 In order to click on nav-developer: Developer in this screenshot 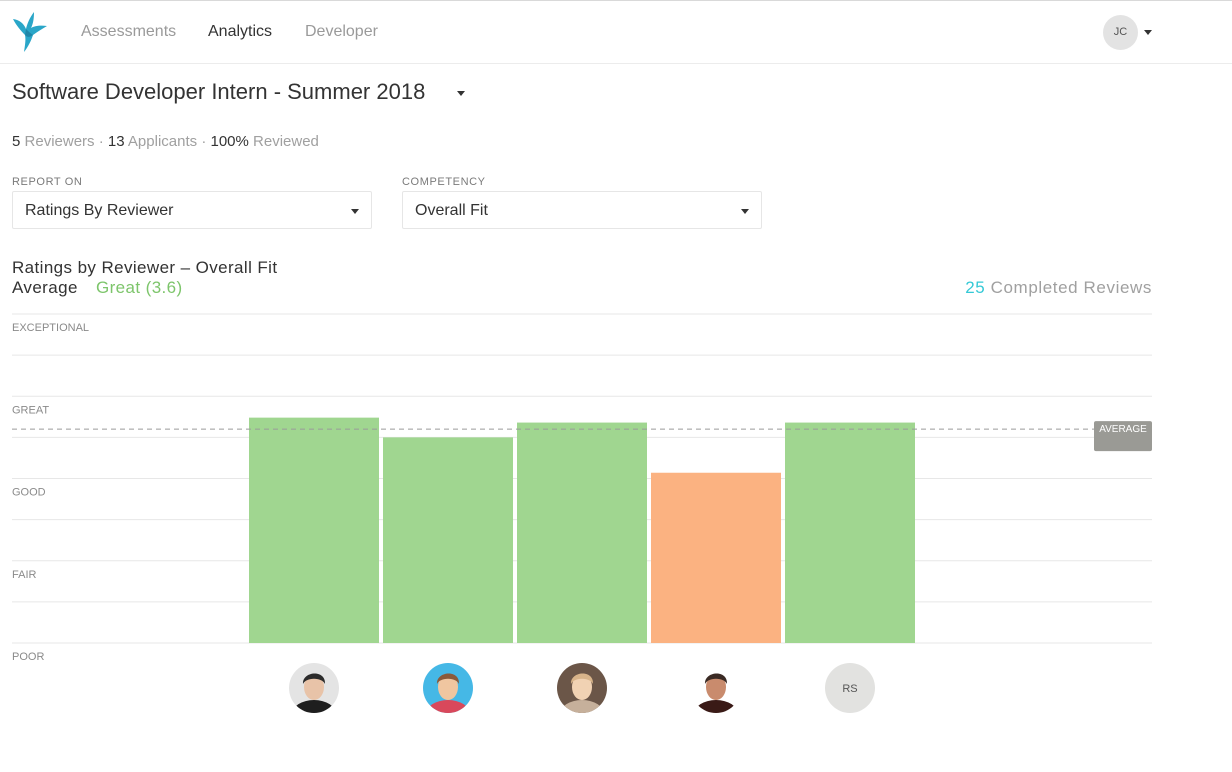, I will do `click(341, 32)`.